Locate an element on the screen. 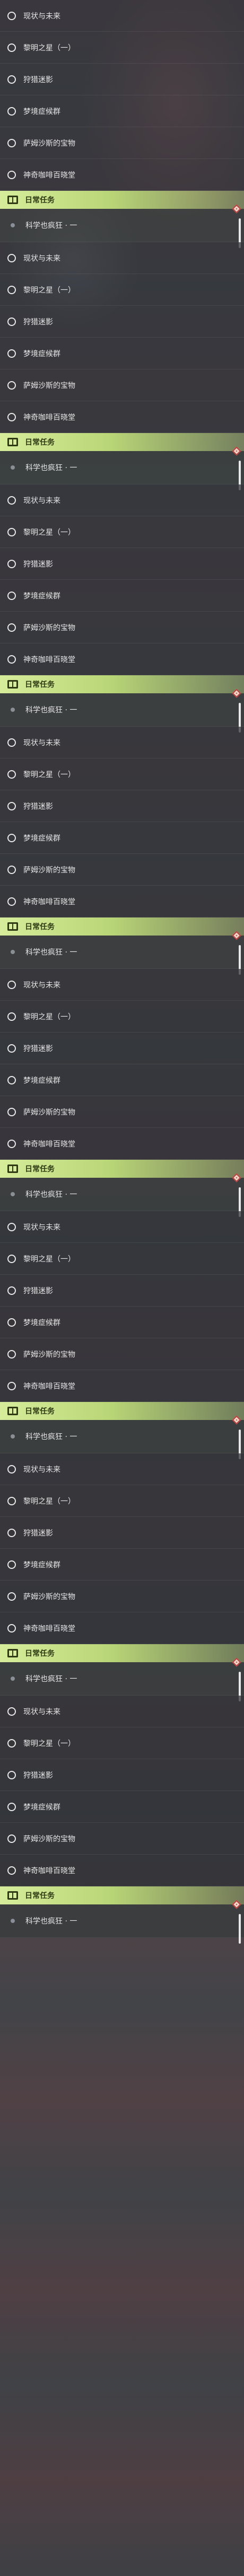 Image resolution: width=244 pixels, height=2576 pixels. book-icon is located at coordinates (13, 684).